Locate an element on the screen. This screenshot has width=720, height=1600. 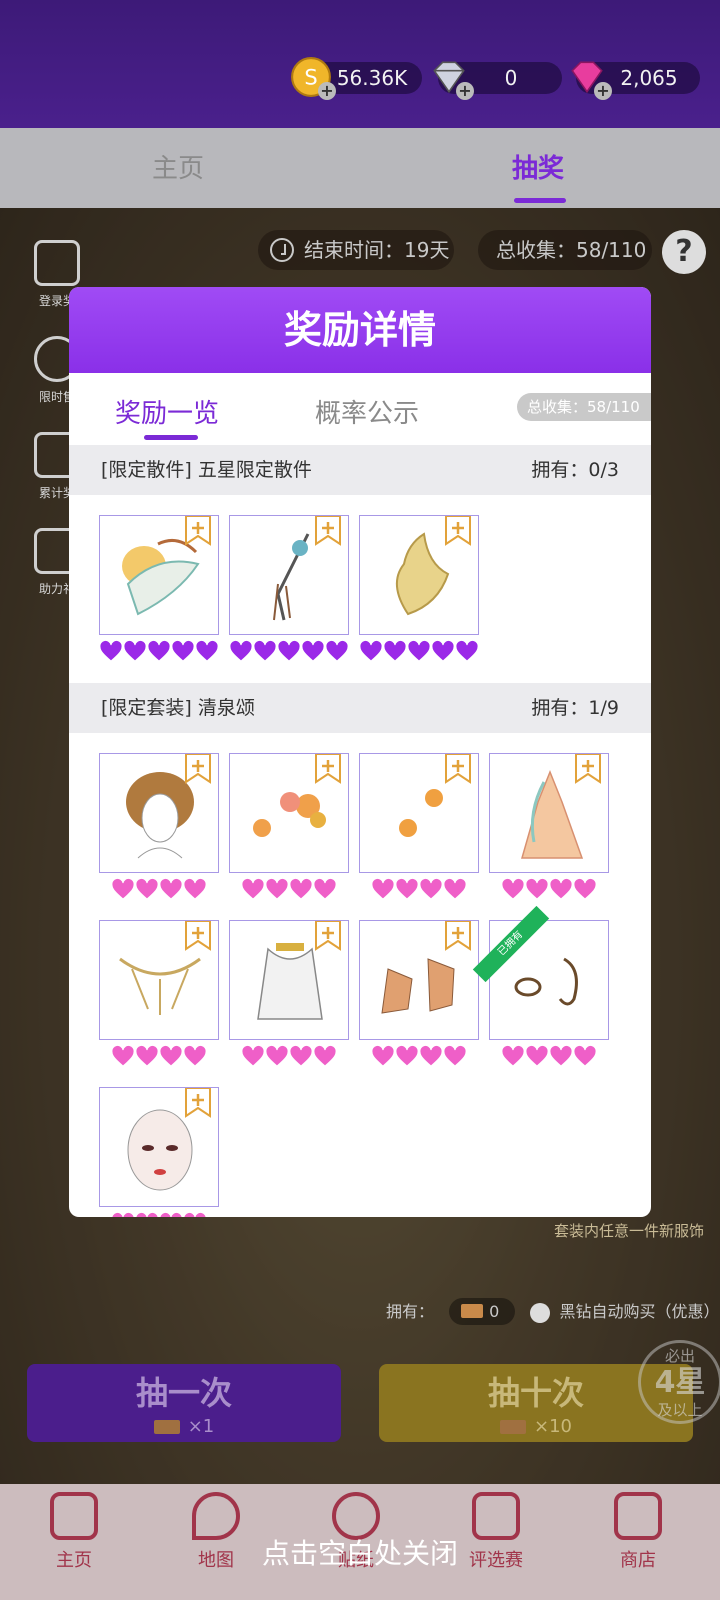
tab-active-indicator is located at coordinates (540, 200).